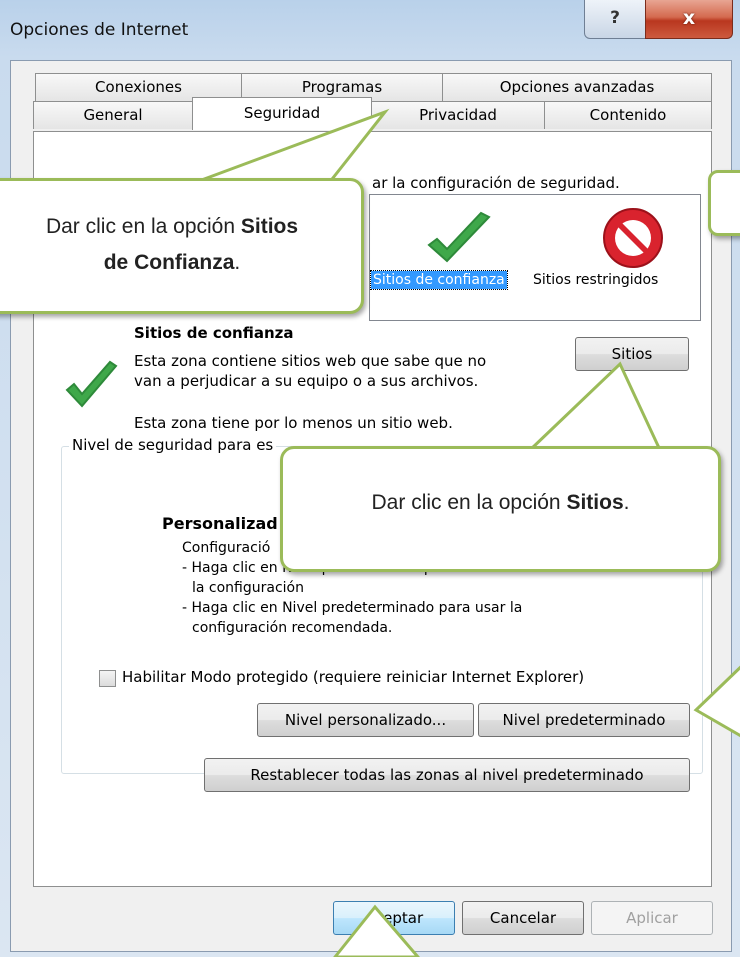 The height and width of the screenshot is (957, 740). Describe the element at coordinates (439, 280) in the screenshot. I see `zone-trusted-sites: Sitios de confianza` at that location.